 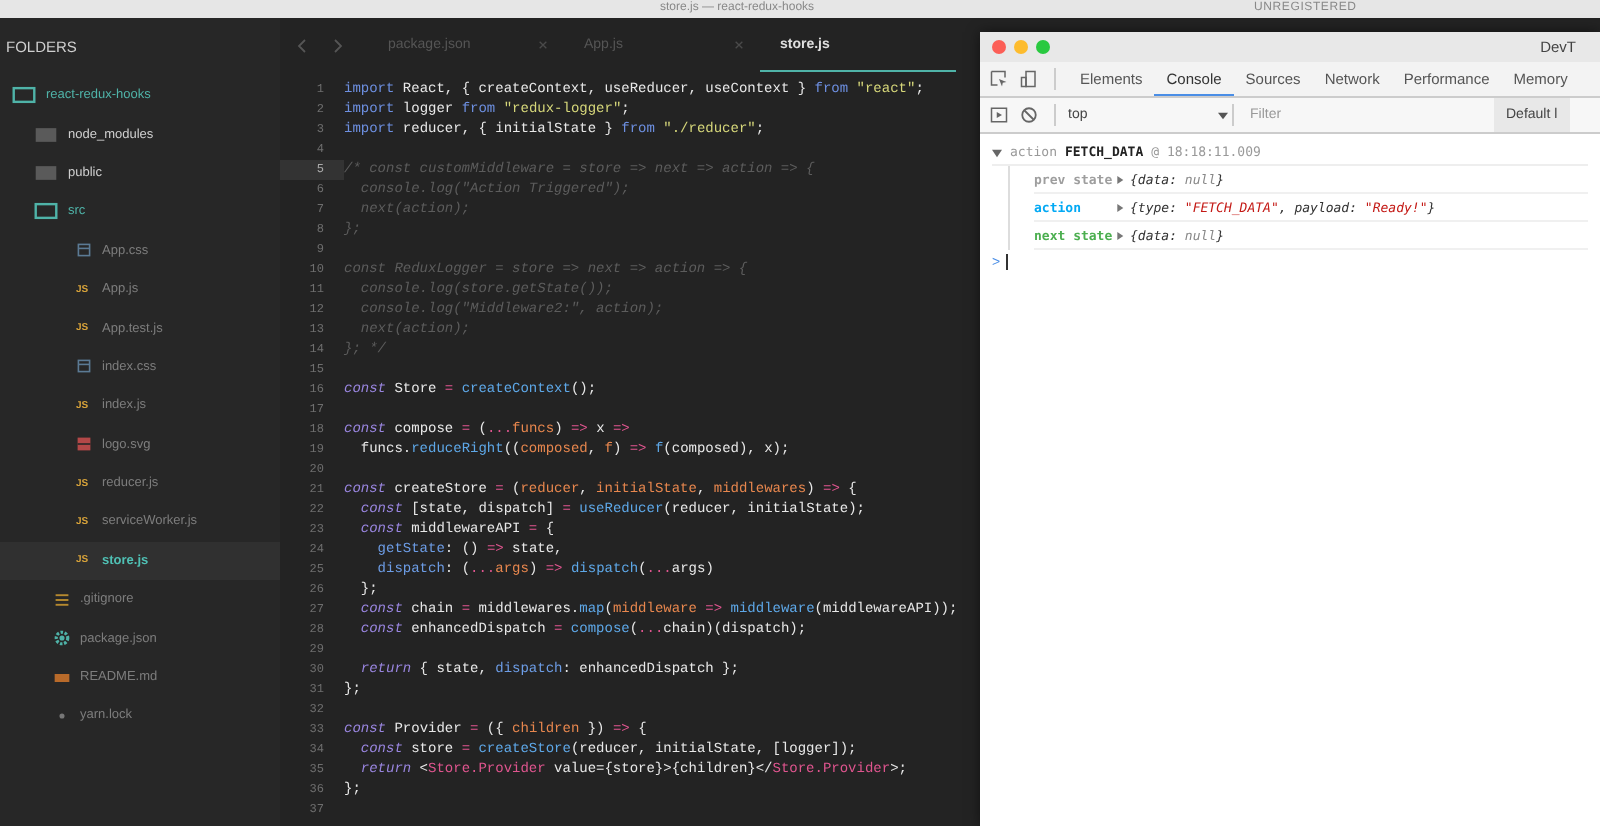 What do you see at coordinates (62, 638) in the screenshot?
I see `gear-icon` at bounding box center [62, 638].